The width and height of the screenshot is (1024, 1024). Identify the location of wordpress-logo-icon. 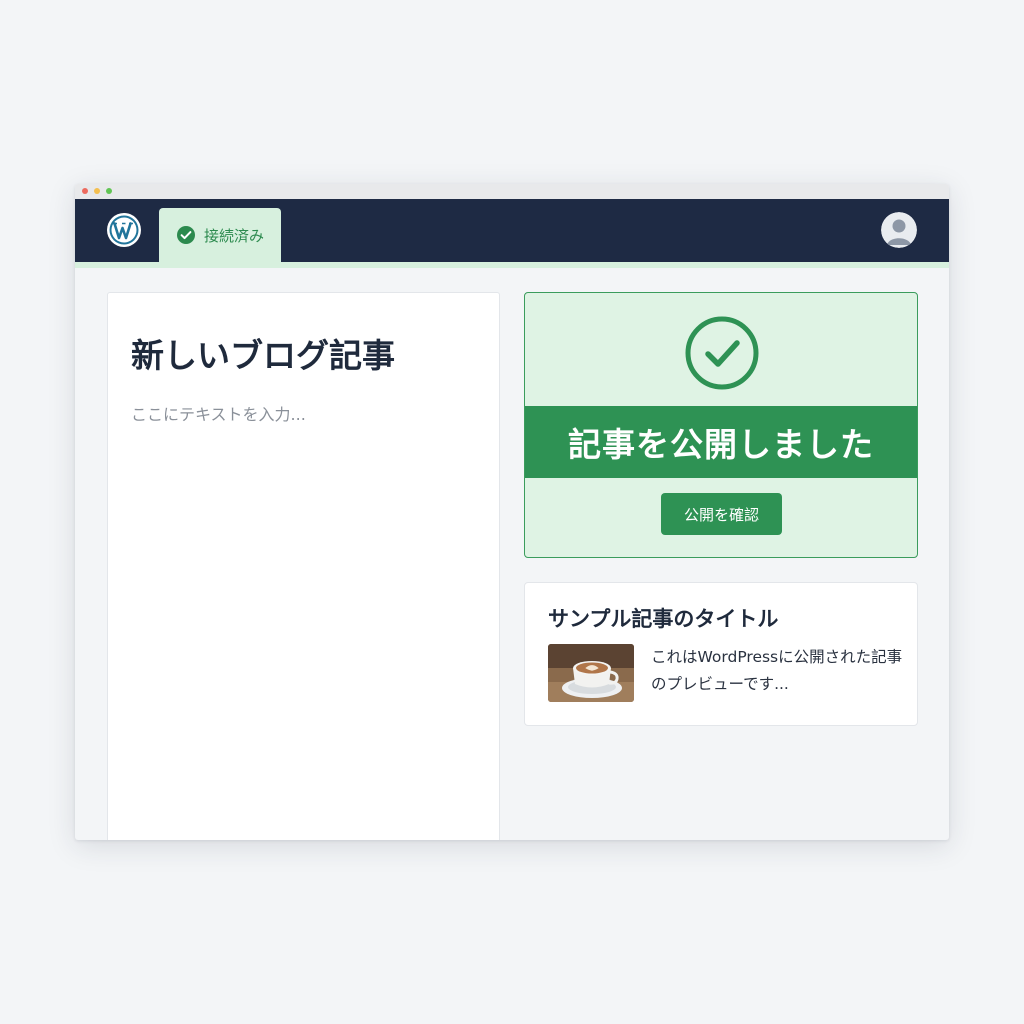
(124, 230).